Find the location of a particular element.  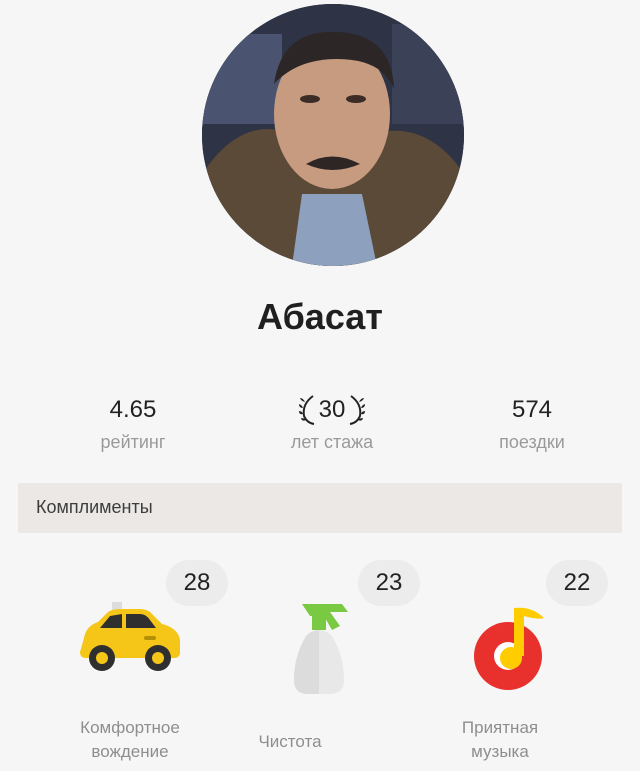

laurel-left-icon is located at coordinates (306, 410).